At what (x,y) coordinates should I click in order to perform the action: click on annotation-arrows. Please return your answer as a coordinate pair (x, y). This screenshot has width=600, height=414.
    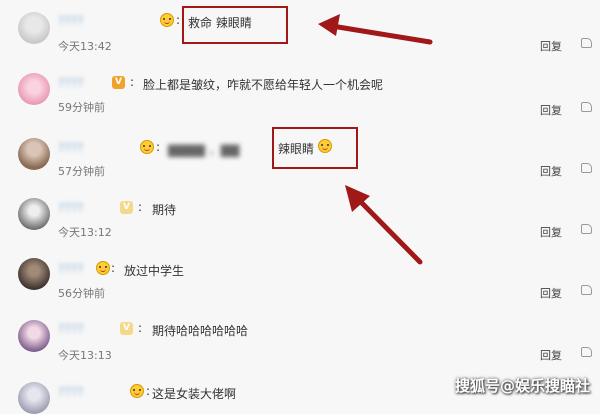
    Looking at the image, I should click on (375, 139).